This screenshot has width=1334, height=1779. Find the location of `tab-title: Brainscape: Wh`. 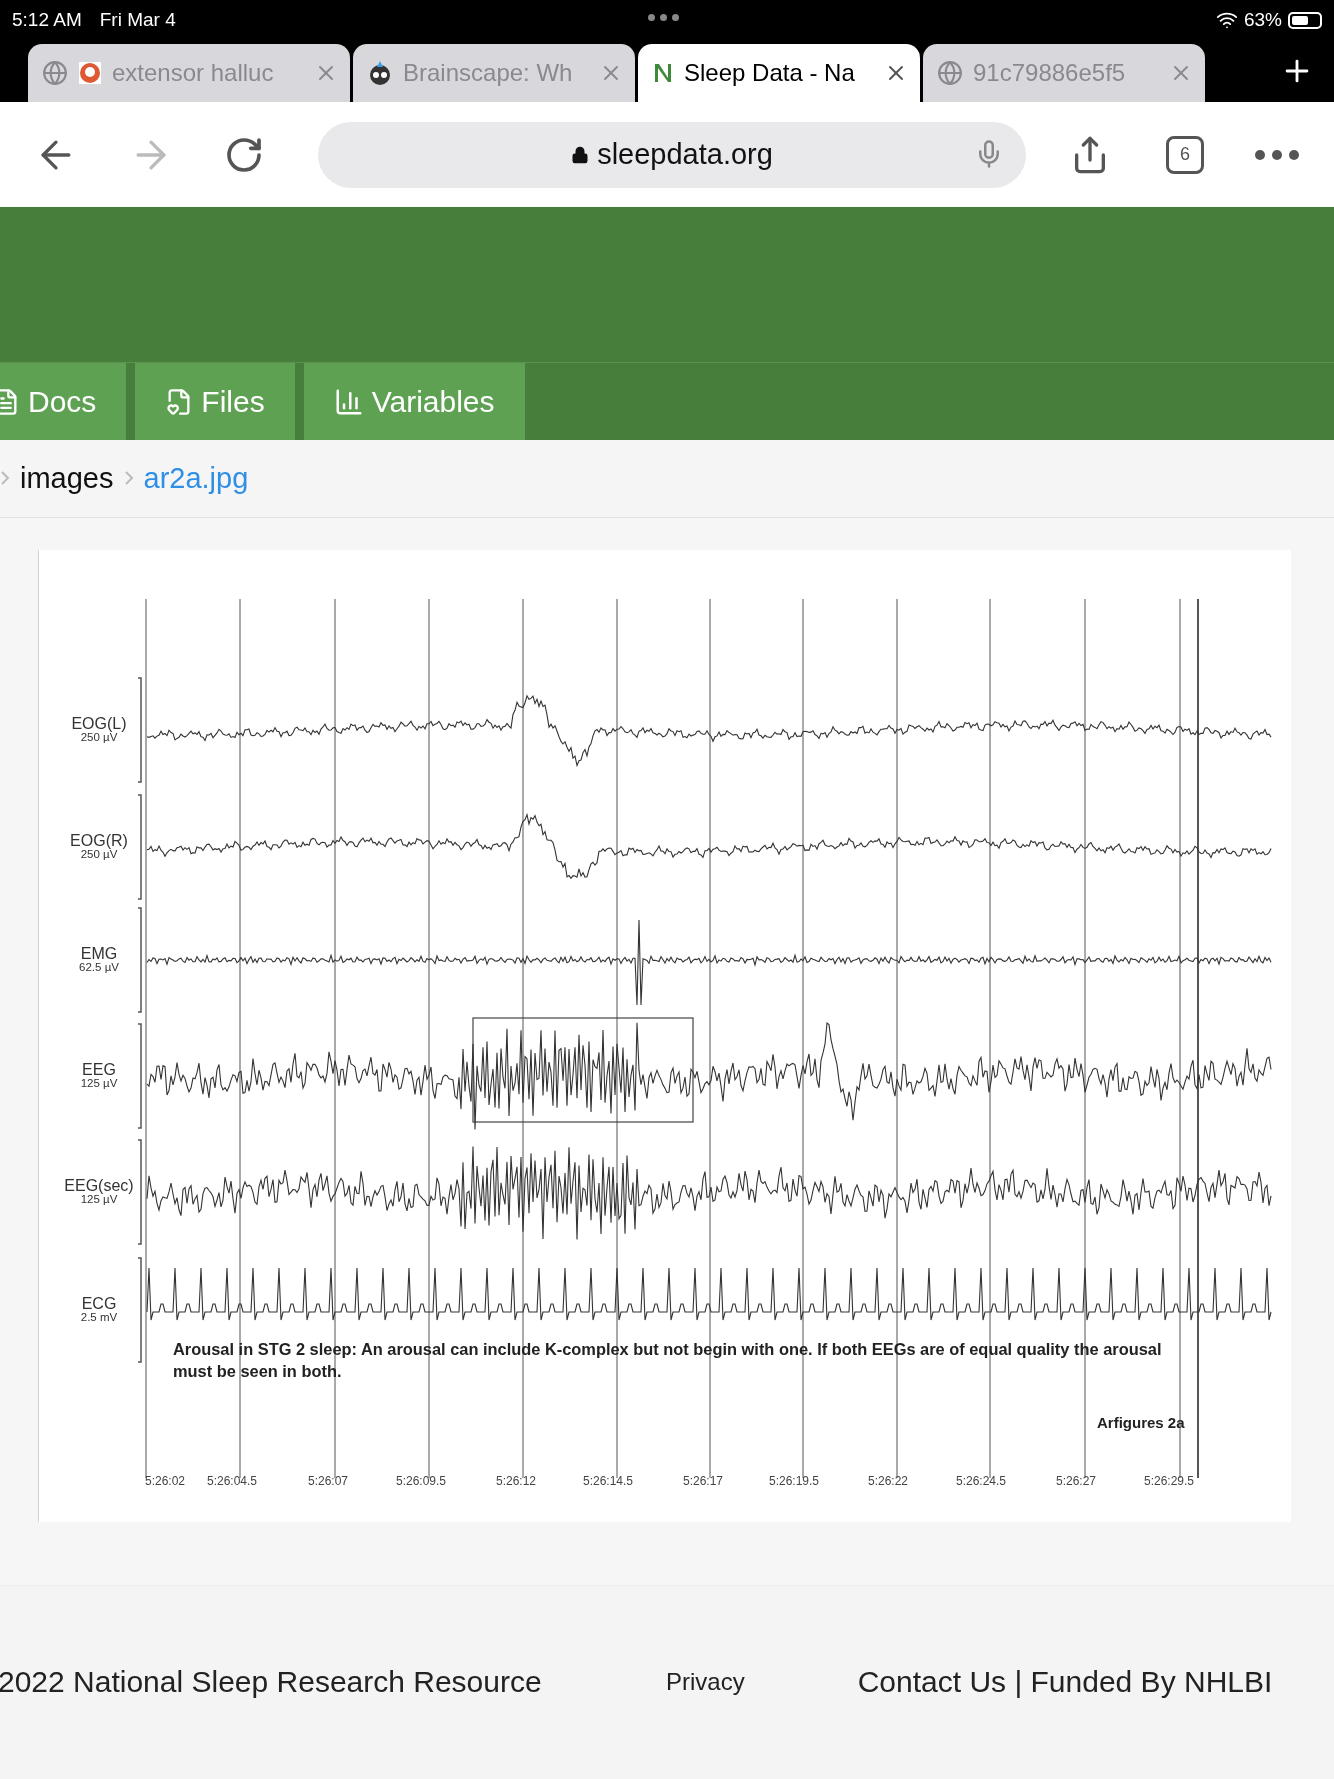

tab-title: Brainscape: Wh is located at coordinates (488, 73).